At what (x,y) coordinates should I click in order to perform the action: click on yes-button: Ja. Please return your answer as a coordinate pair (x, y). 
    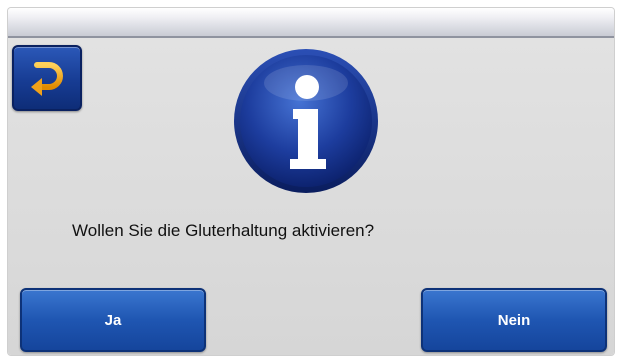
    Looking at the image, I should click on (113, 320).